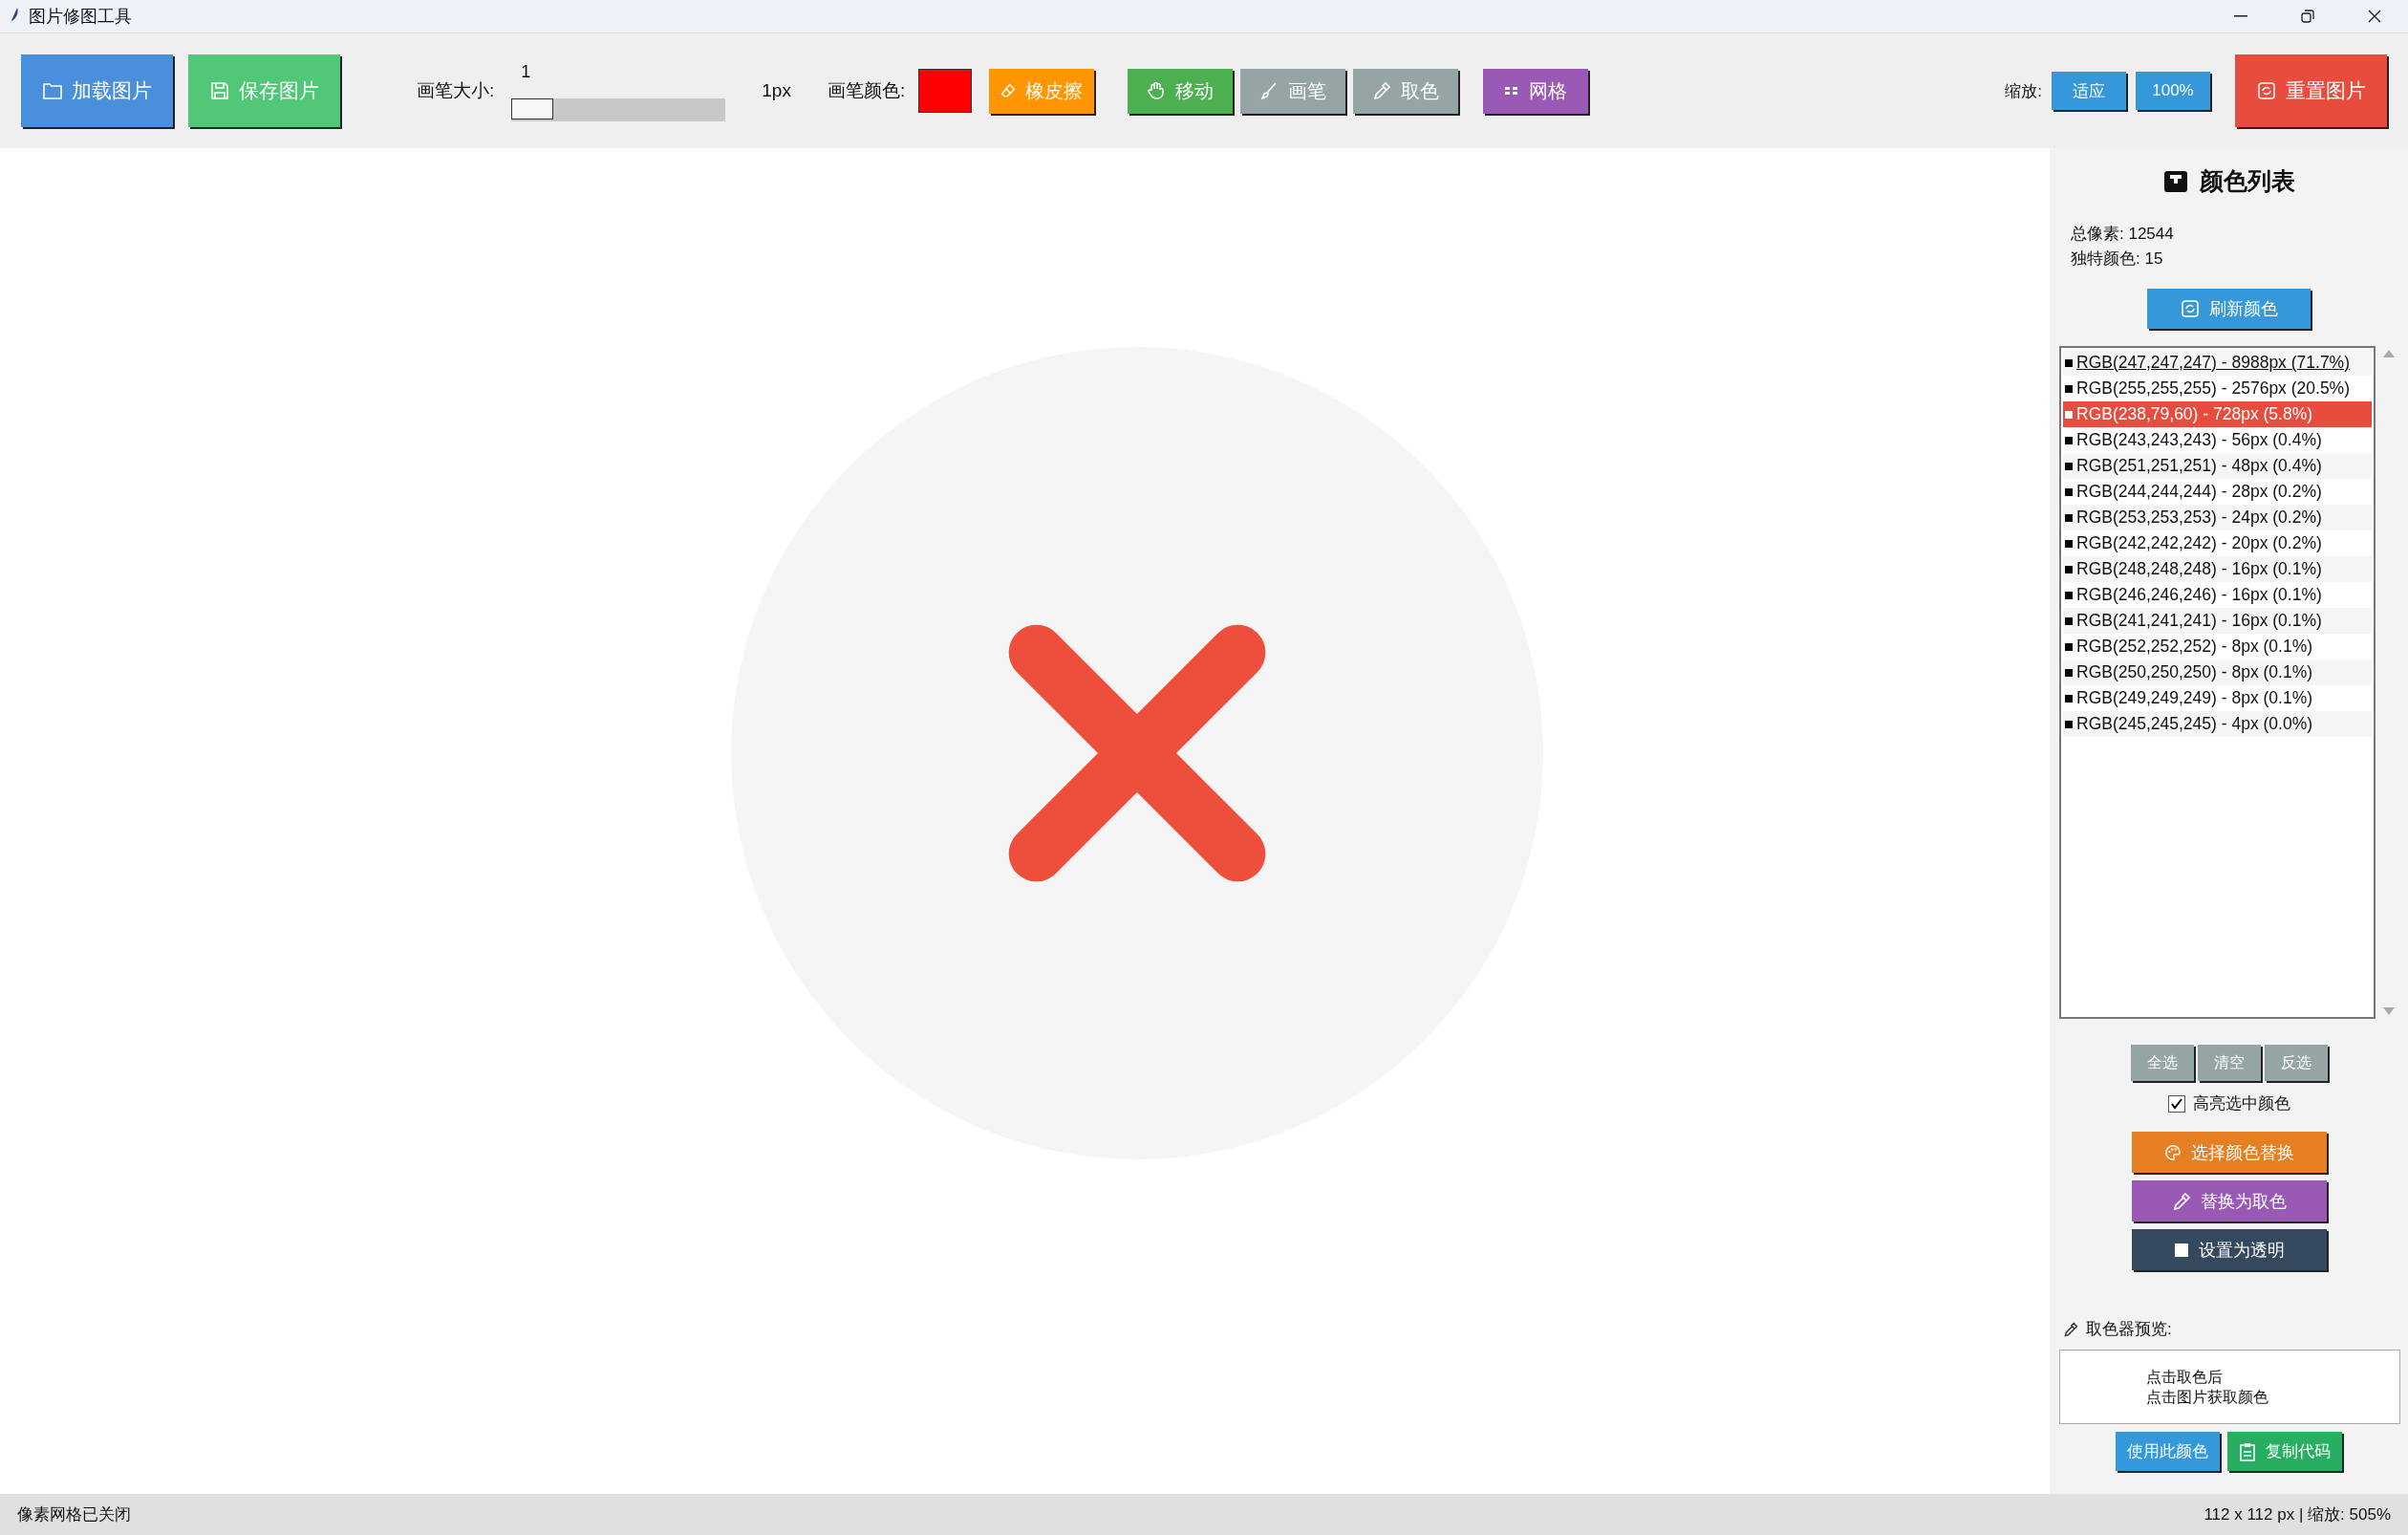 The height and width of the screenshot is (1535, 2408). Describe the element at coordinates (2229, 1063) in the screenshot. I see `list-button: 清空` at that location.